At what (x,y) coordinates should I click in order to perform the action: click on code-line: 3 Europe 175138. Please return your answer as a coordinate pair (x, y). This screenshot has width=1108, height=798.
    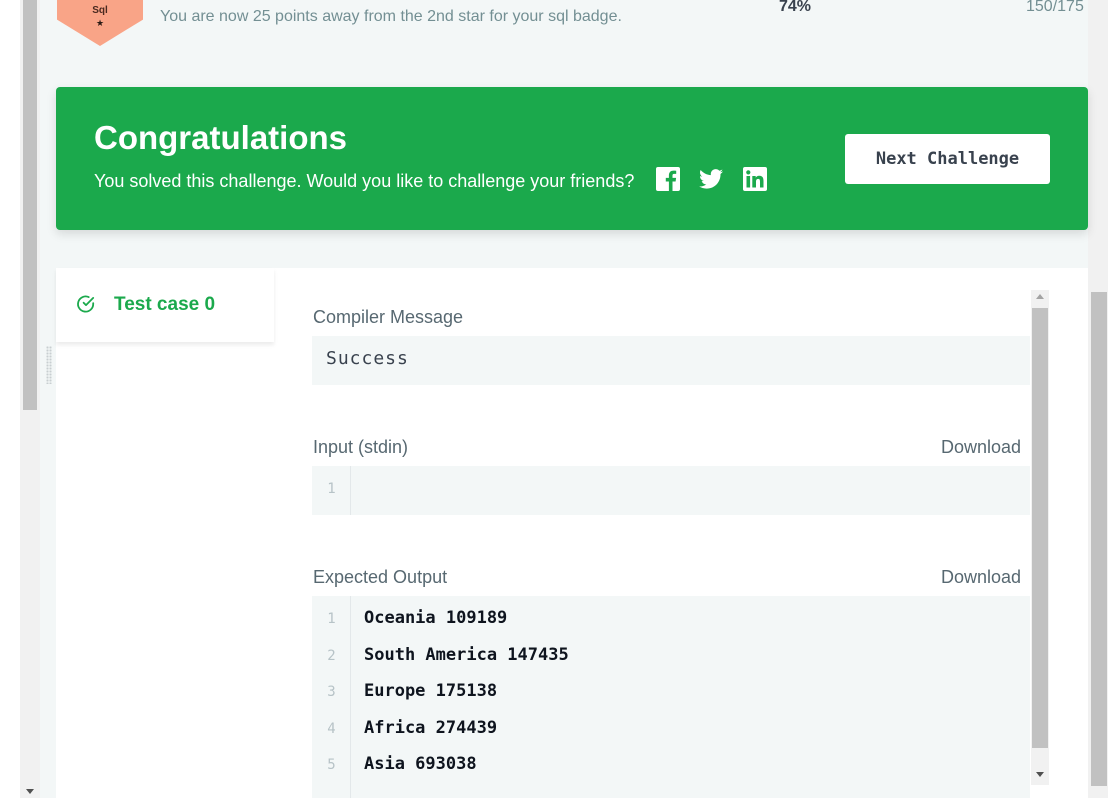
    Looking at the image, I should click on (671, 693).